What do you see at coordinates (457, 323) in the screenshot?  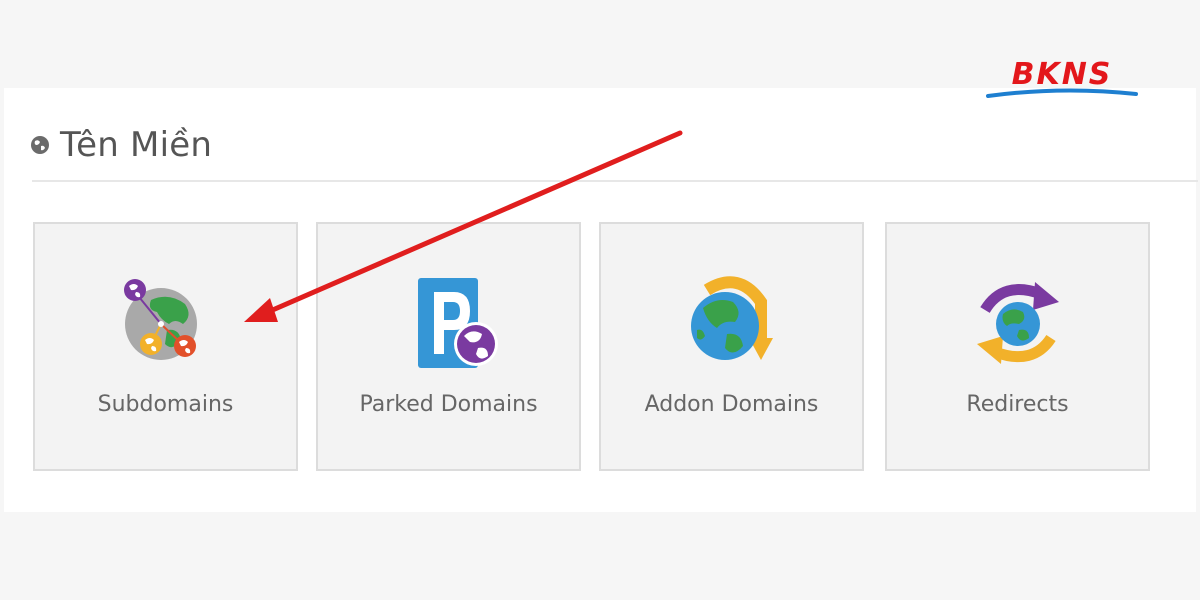 I see `parked-domains-icon` at bounding box center [457, 323].